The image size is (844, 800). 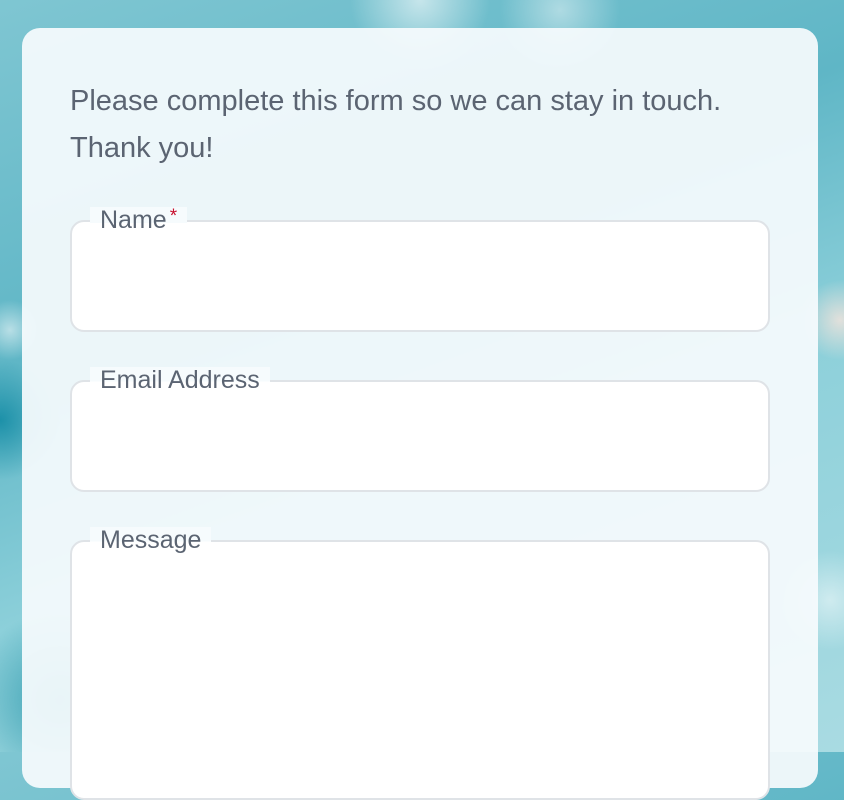 I want to click on message-field-label: Message, so click(x=151, y=540).